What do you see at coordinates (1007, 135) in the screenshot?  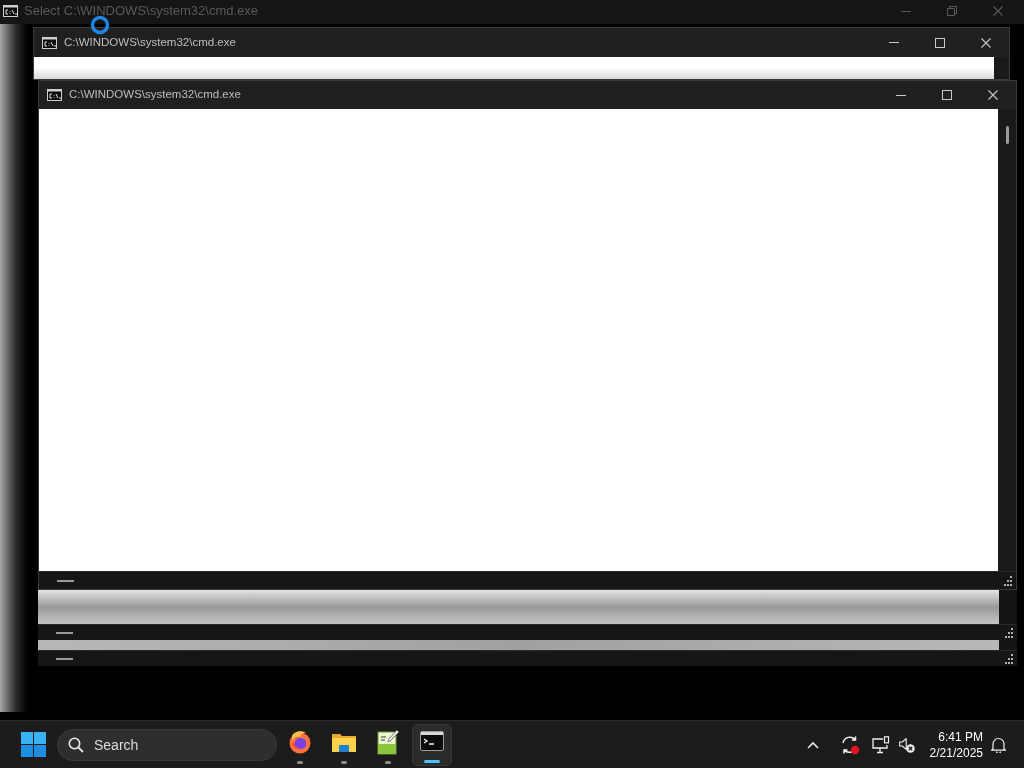 I see `scrollbar-thumb` at bounding box center [1007, 135].